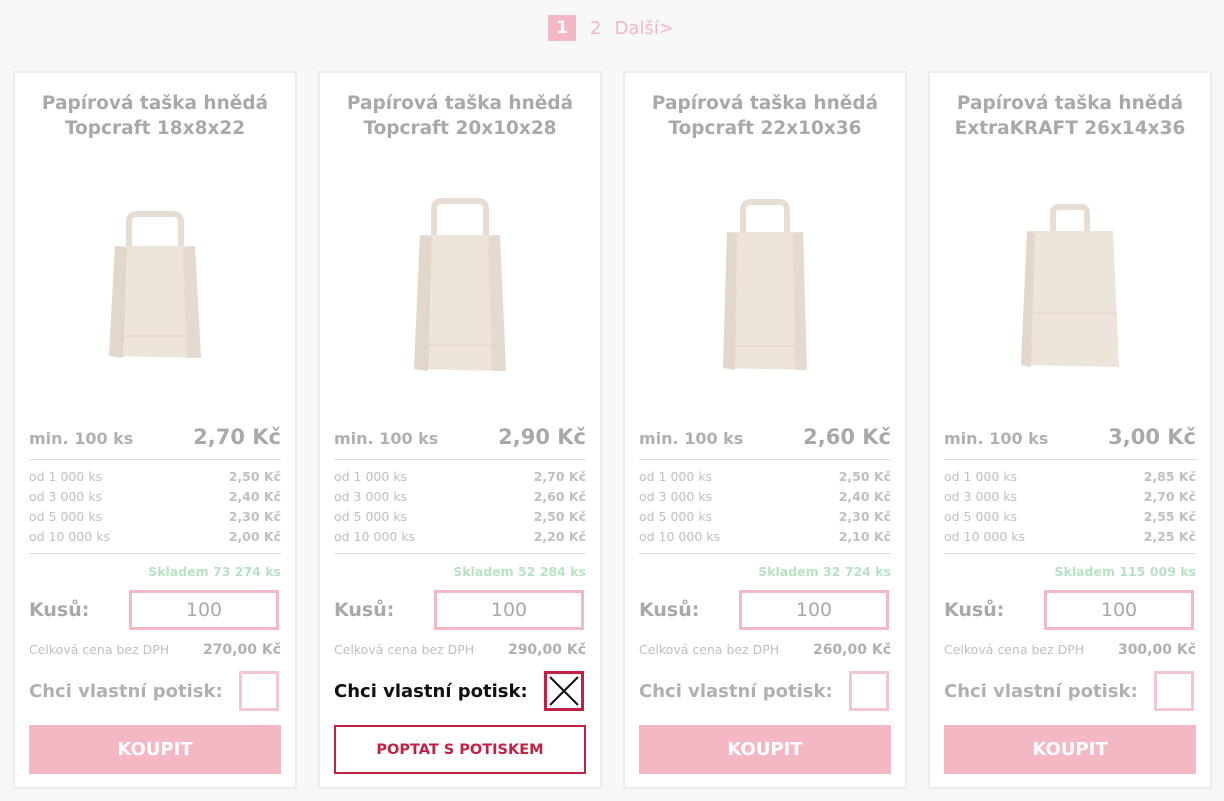 The image size is (1224, 801). What do you see at coordinates (1070, 116) in the screenshot?
I see `product-title: Papírová taška hnědá ExtraKRAFT 26x14x36` at bounding box center [1070, 116].